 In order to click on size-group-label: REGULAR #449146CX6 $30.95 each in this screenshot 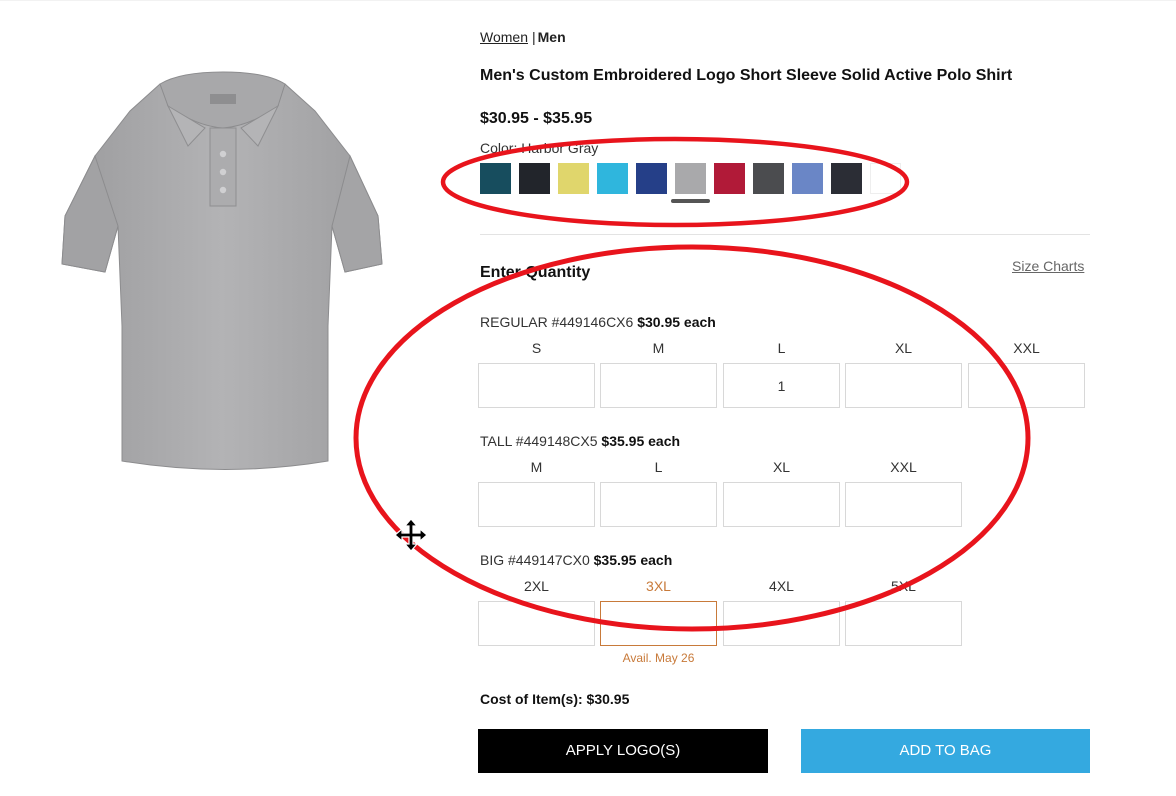, I will do `click(598, 322)`.